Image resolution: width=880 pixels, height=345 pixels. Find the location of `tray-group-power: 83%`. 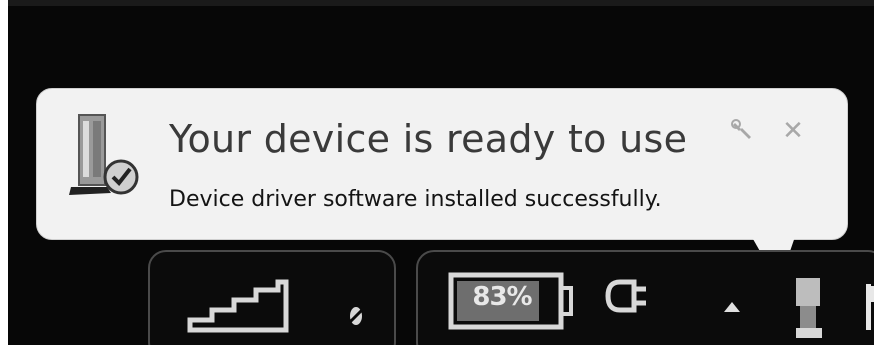

tray-group-power: 83% is located at coordinates (645, 297).